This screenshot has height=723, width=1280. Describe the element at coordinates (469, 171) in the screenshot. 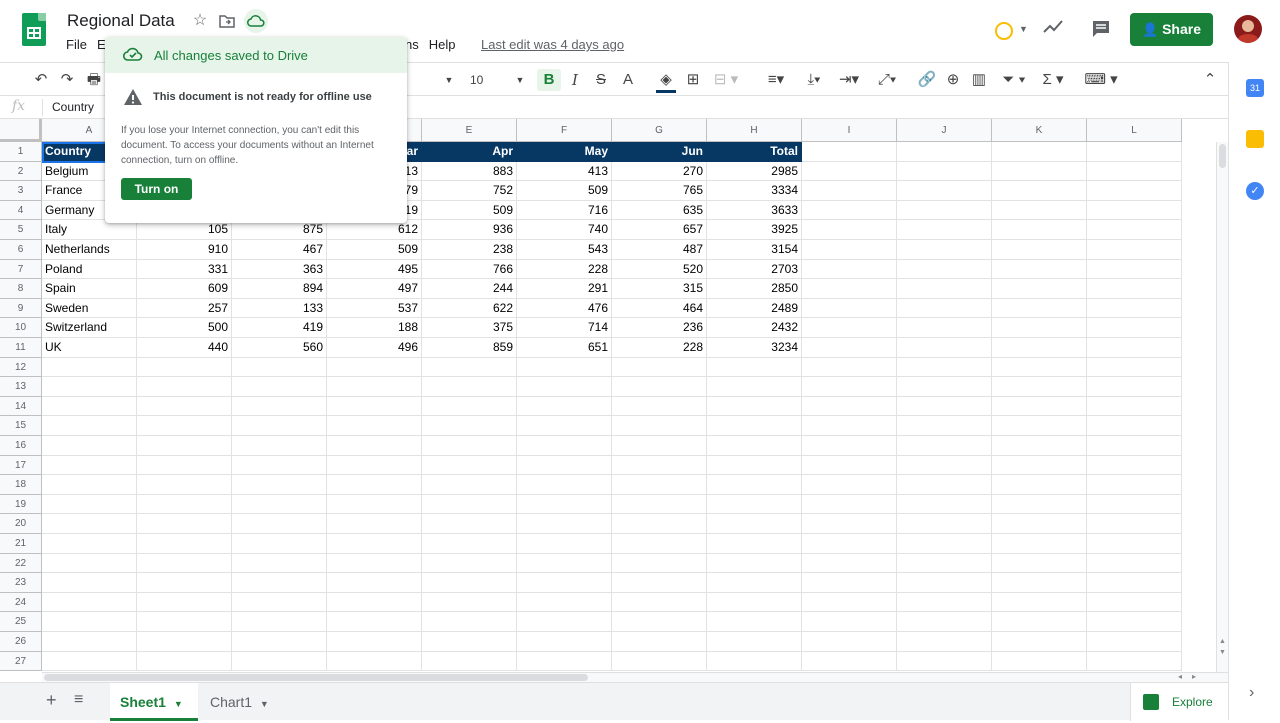

I see `value-cell: 883` at that location.